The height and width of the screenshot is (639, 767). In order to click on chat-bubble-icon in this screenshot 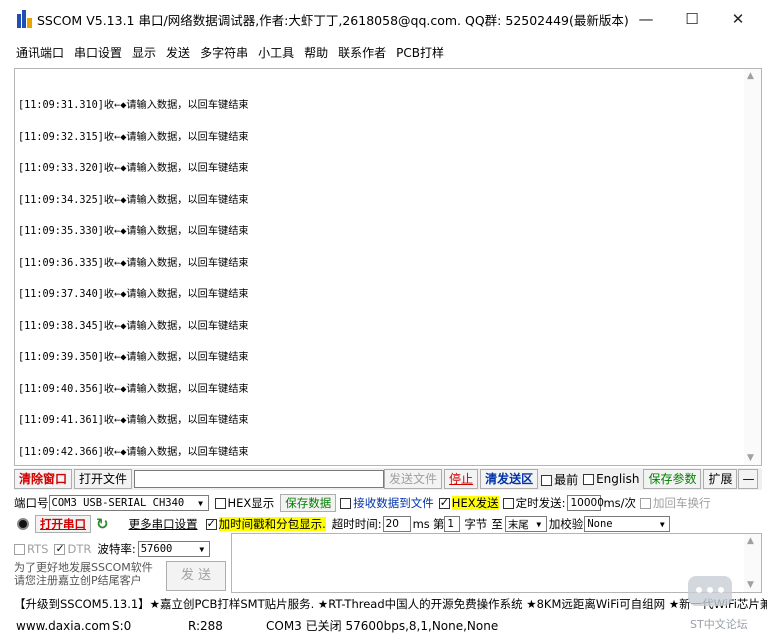, I will do `click(710, 591)`.